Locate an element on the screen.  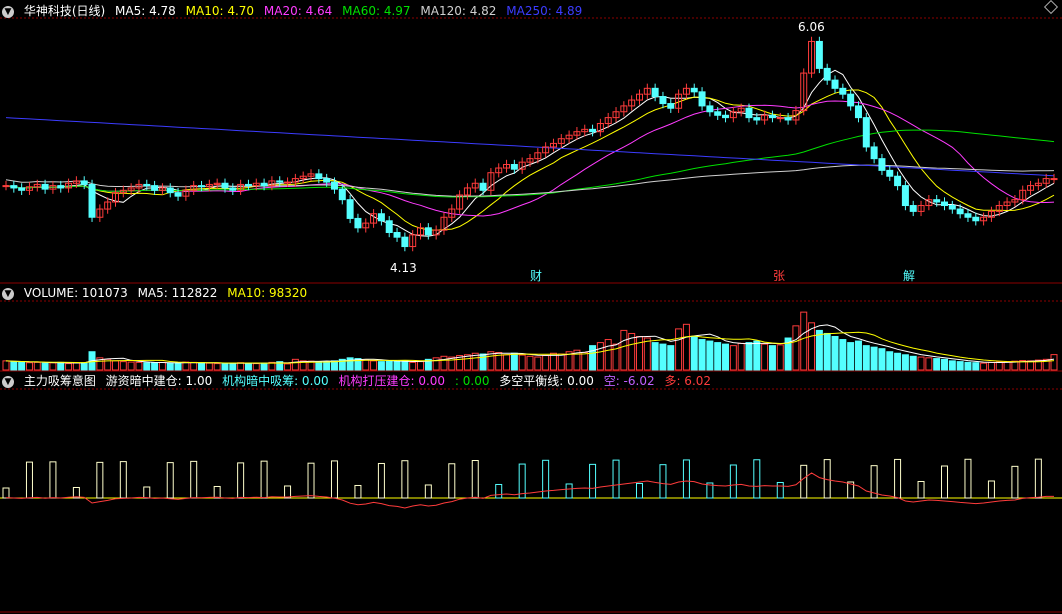
indicator-name: 主力吸筹意图 is located at coordinates (59, 381).